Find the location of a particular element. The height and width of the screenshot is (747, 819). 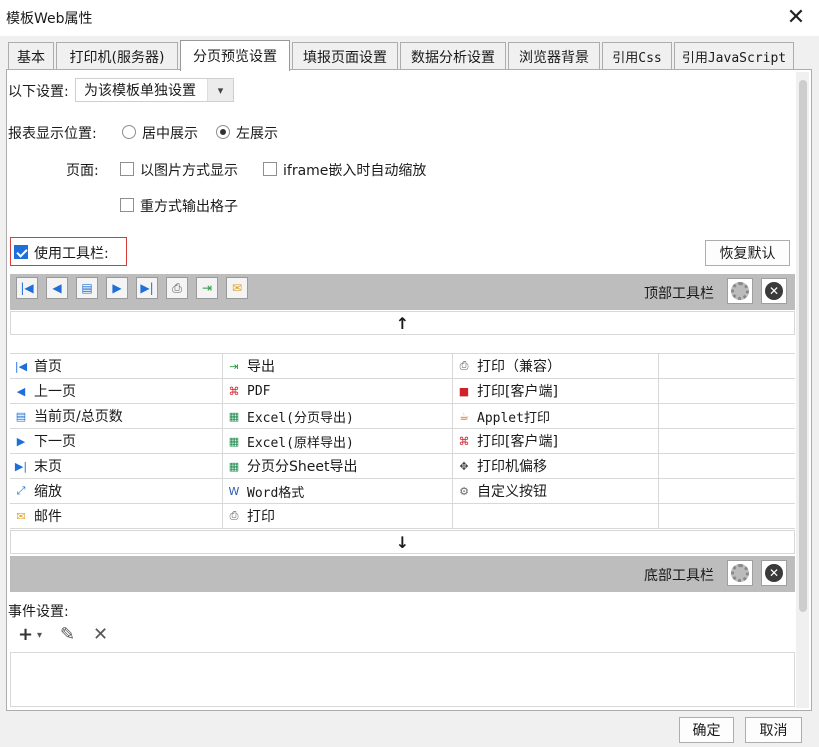

checkbox-use-toolbar is located at coordinates (21, 252).